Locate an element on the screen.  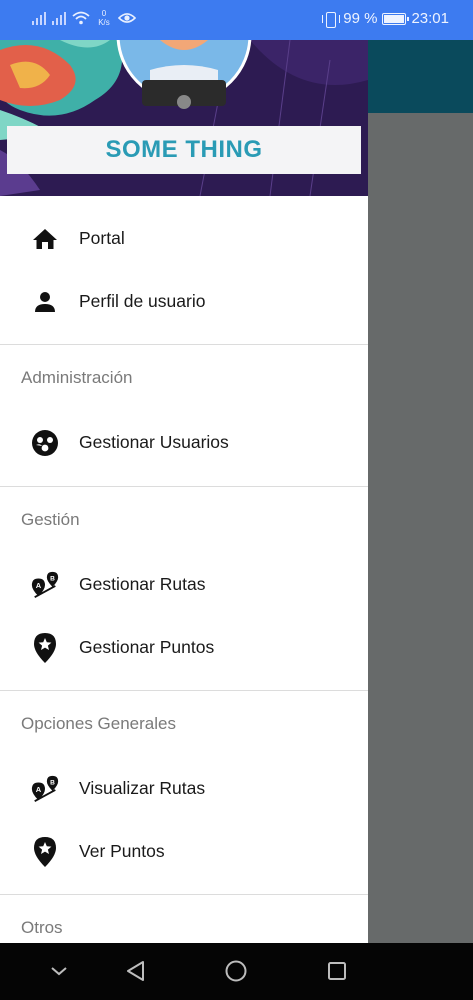
menu-item-label: Portal is located at coordinates (102, 238).